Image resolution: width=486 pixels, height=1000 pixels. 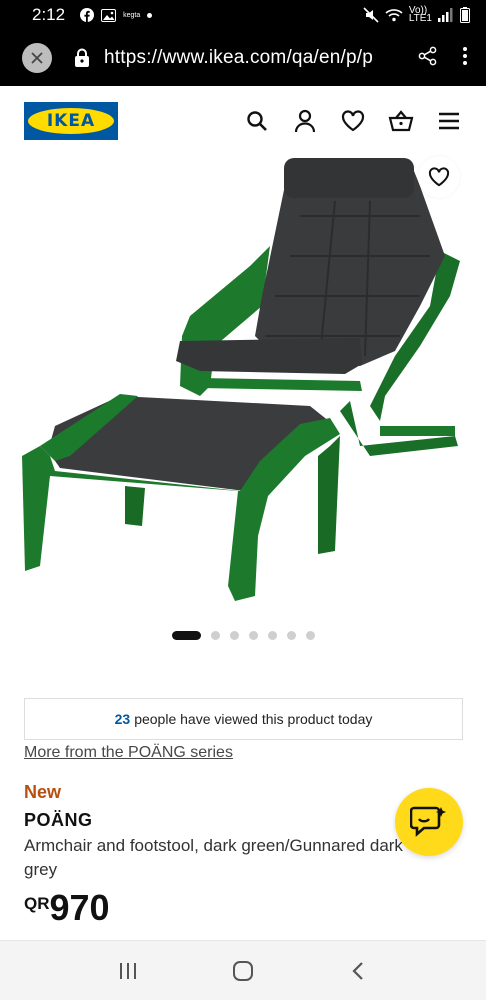 What do you see at coordinates (449, 121) in the screenshot?
I see `menu-icon` at bounding box center [449, 121].